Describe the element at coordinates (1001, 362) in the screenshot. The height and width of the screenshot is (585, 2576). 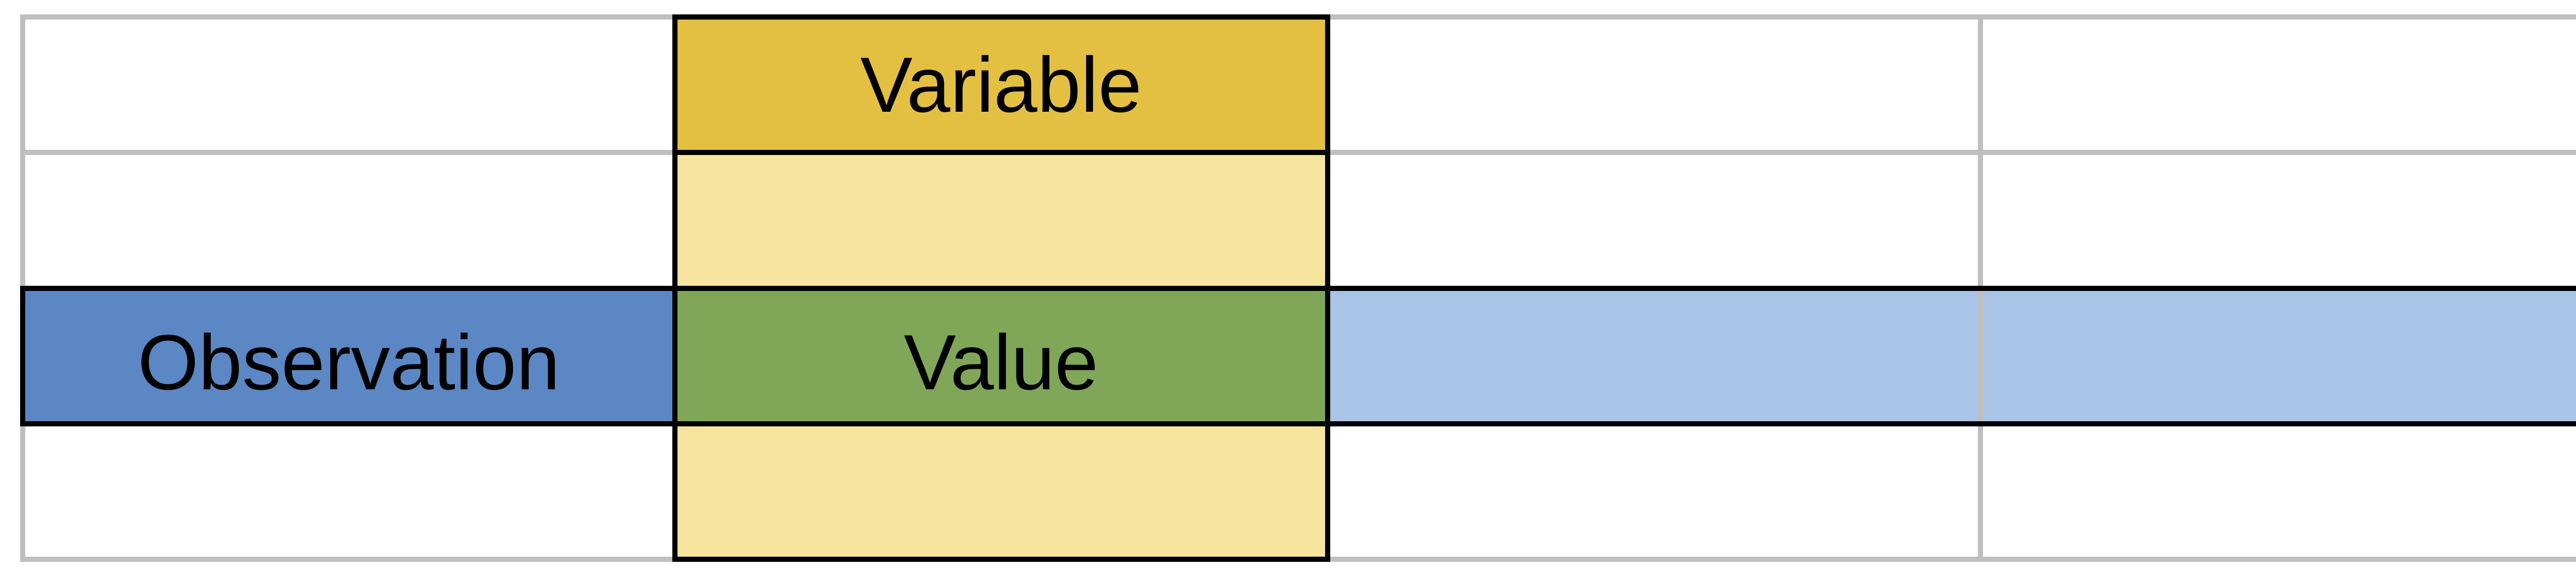
I see `value-label: Value` at that location.